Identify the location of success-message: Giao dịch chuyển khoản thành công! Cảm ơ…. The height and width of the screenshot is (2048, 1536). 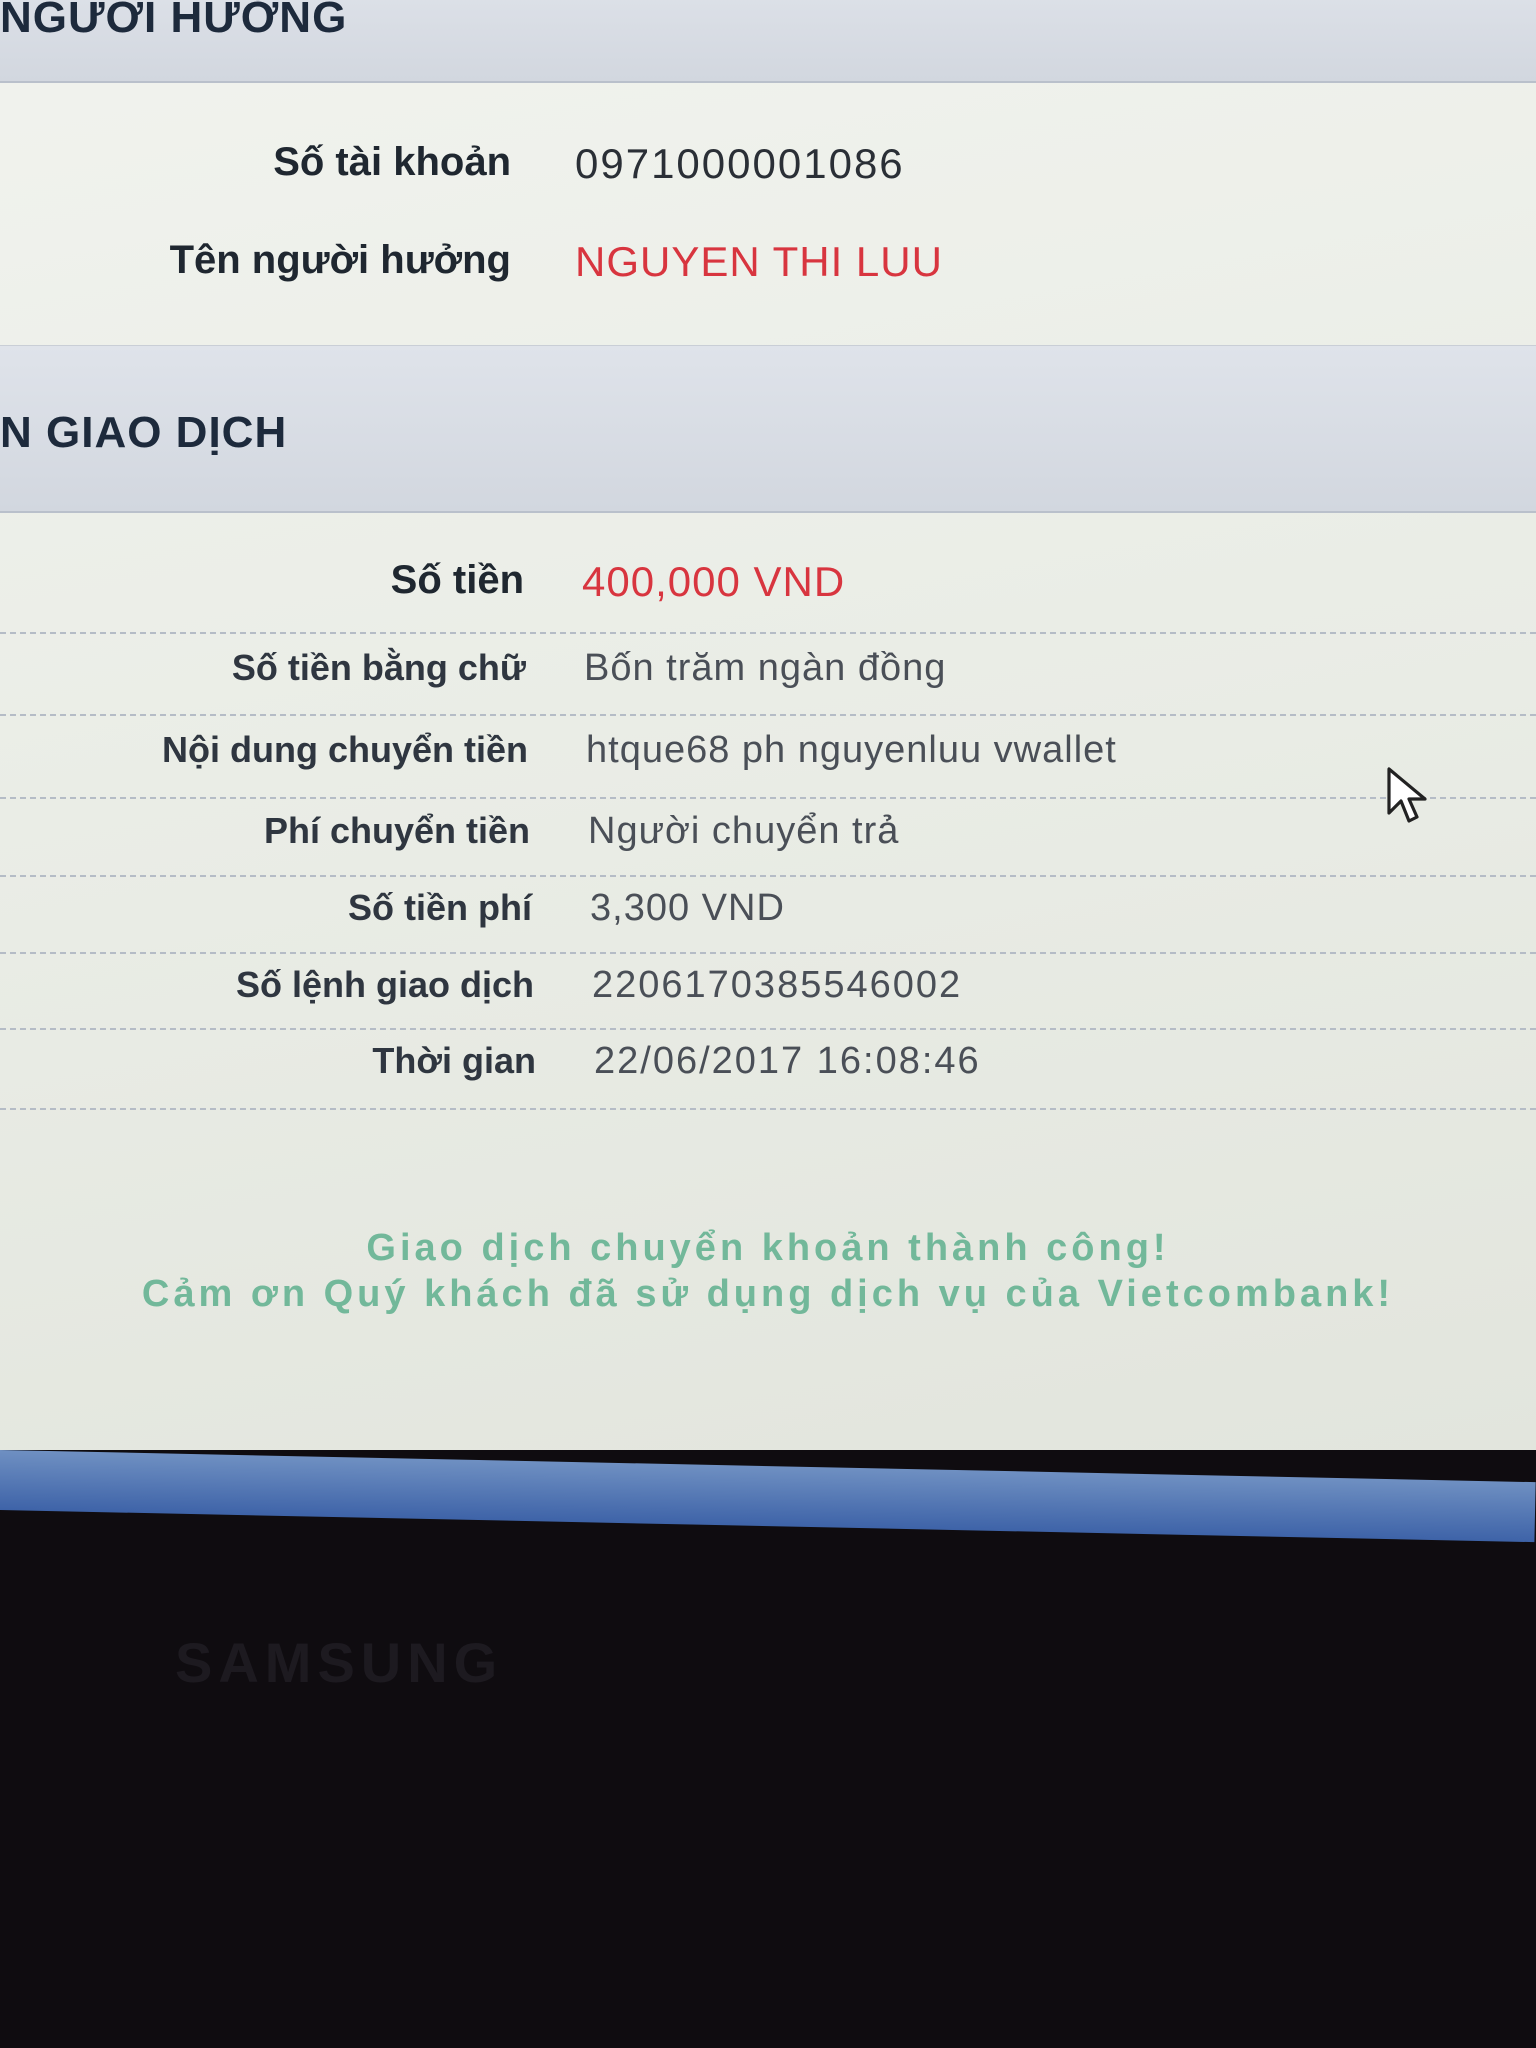
(768, 1271).